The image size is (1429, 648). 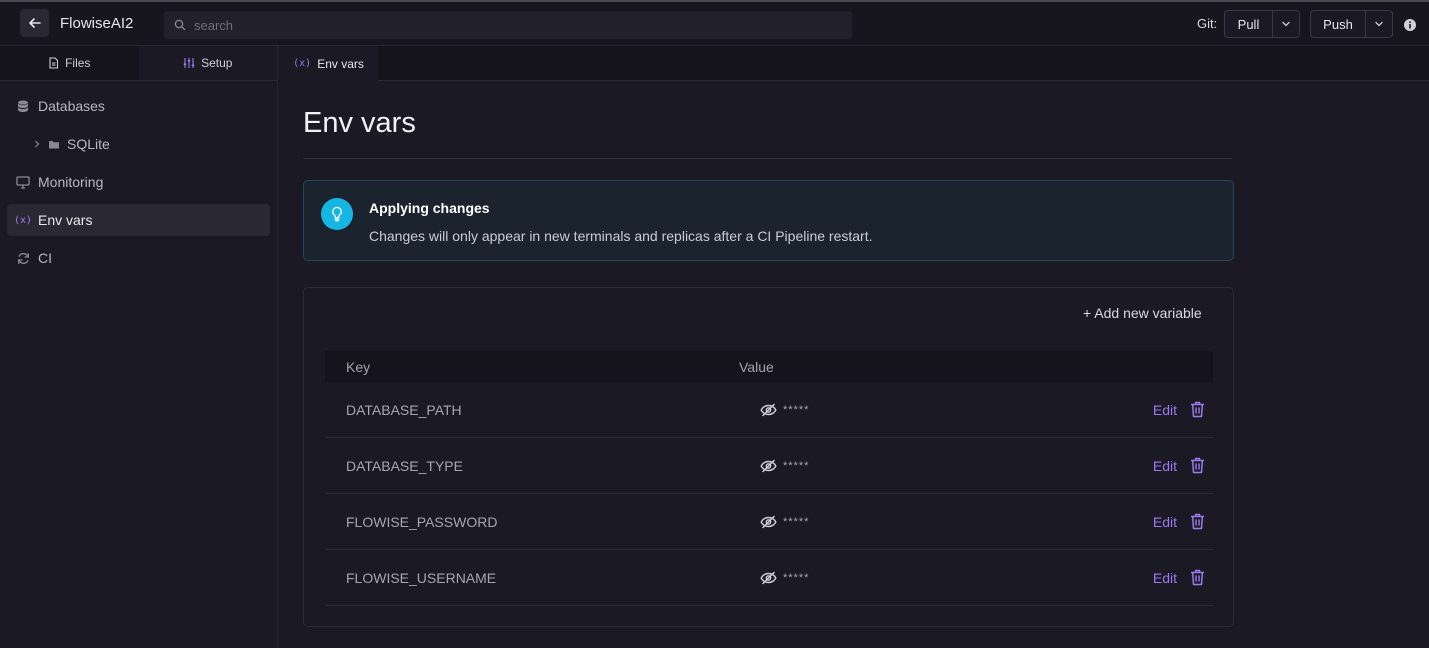 What do you see at coordinates (37, 144) in the screenshot?
I see `chevron-right-icon` at bounding box center [37, 144].